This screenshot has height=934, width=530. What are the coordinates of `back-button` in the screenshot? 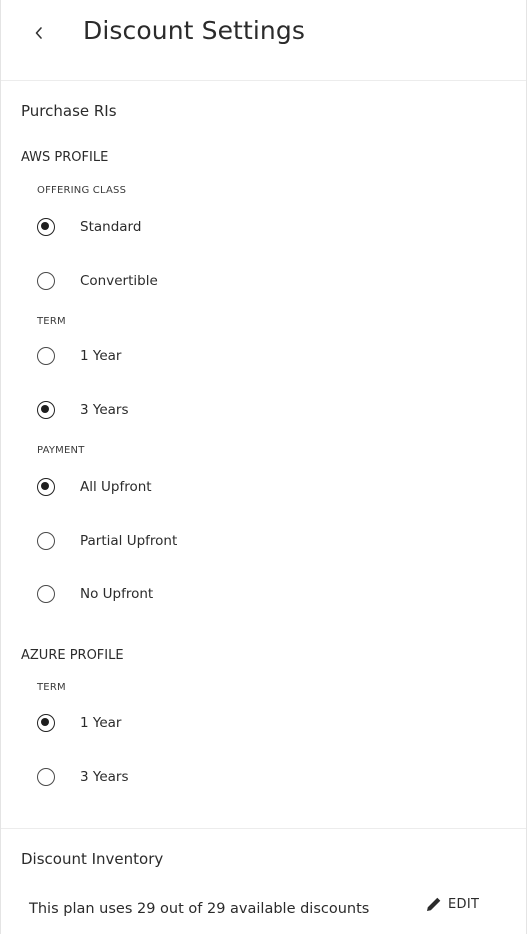 It's located at (39, 33).